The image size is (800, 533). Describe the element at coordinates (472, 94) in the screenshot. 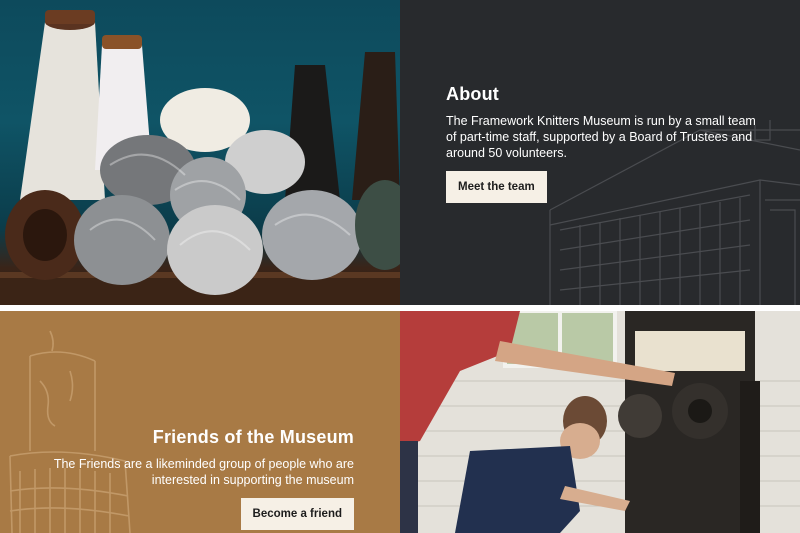

I see `about-title: About` at that location.